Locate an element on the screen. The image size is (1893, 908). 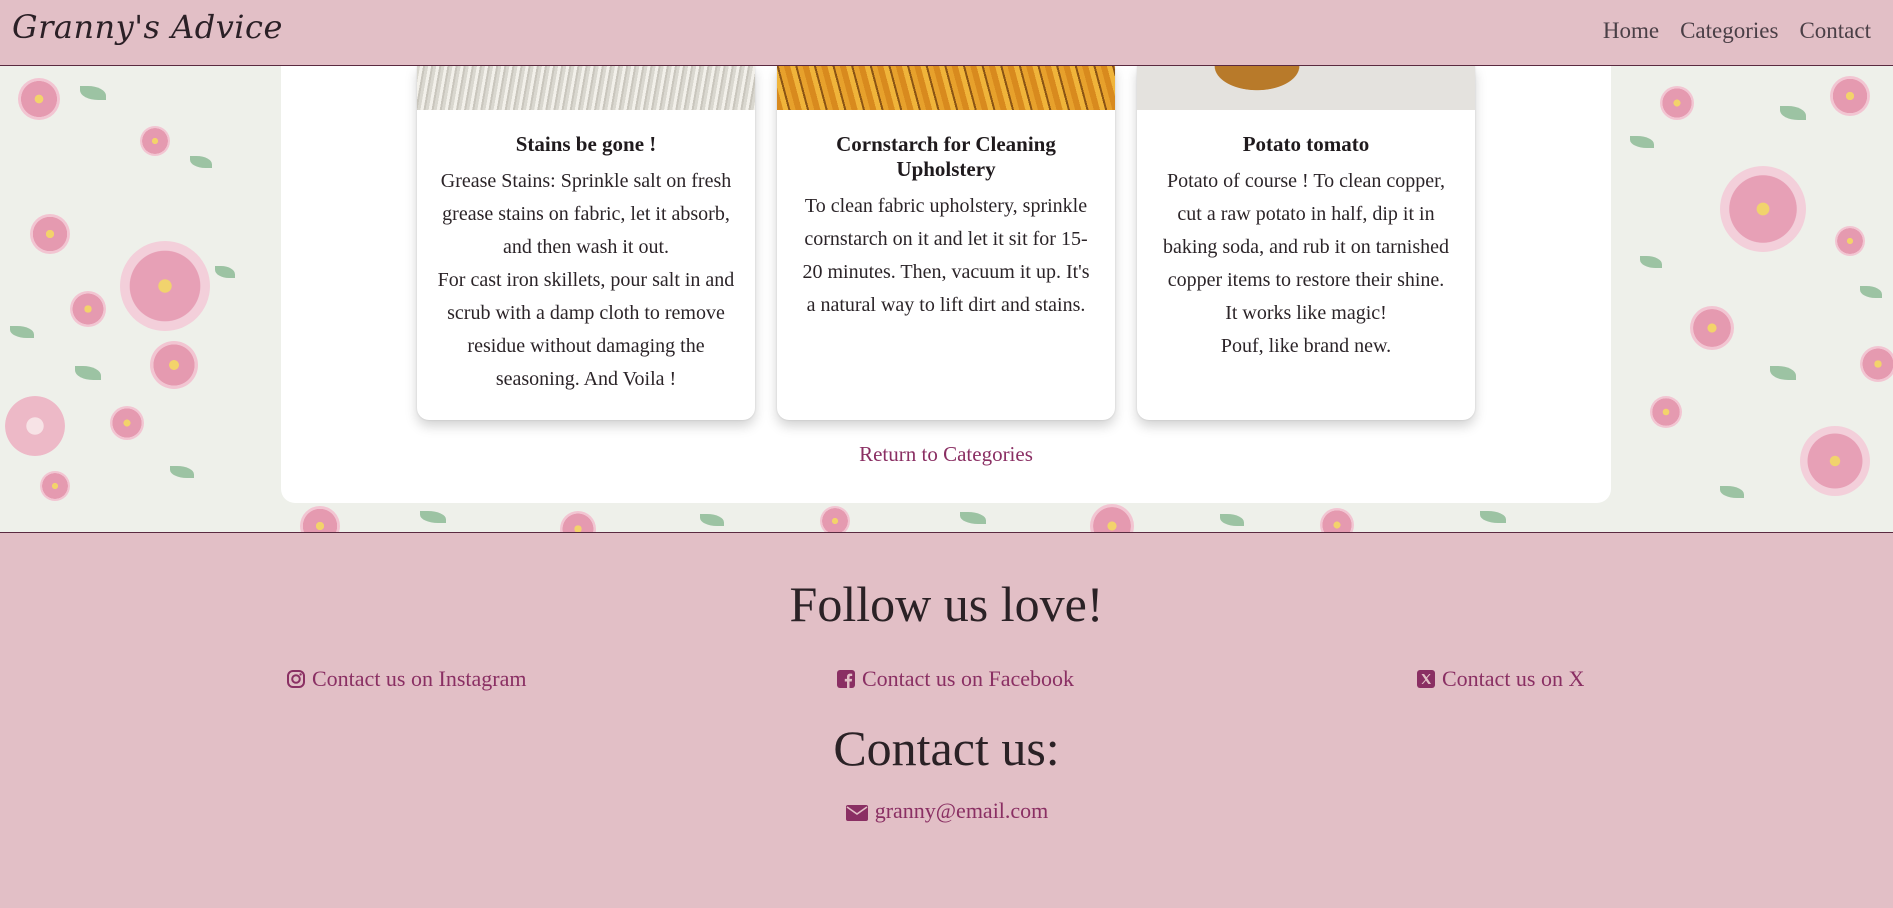
x-link: Contact us on X is located at coordinates (1500, 679).